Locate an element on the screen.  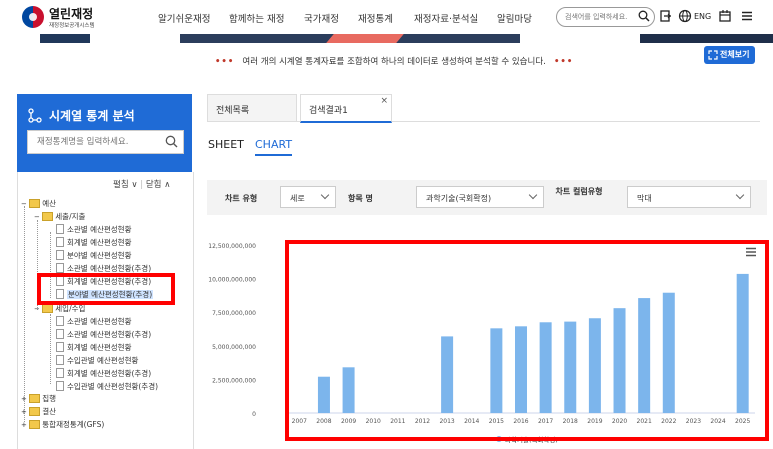
logo-name: 열린재정 is located at coordinates (71, 14).